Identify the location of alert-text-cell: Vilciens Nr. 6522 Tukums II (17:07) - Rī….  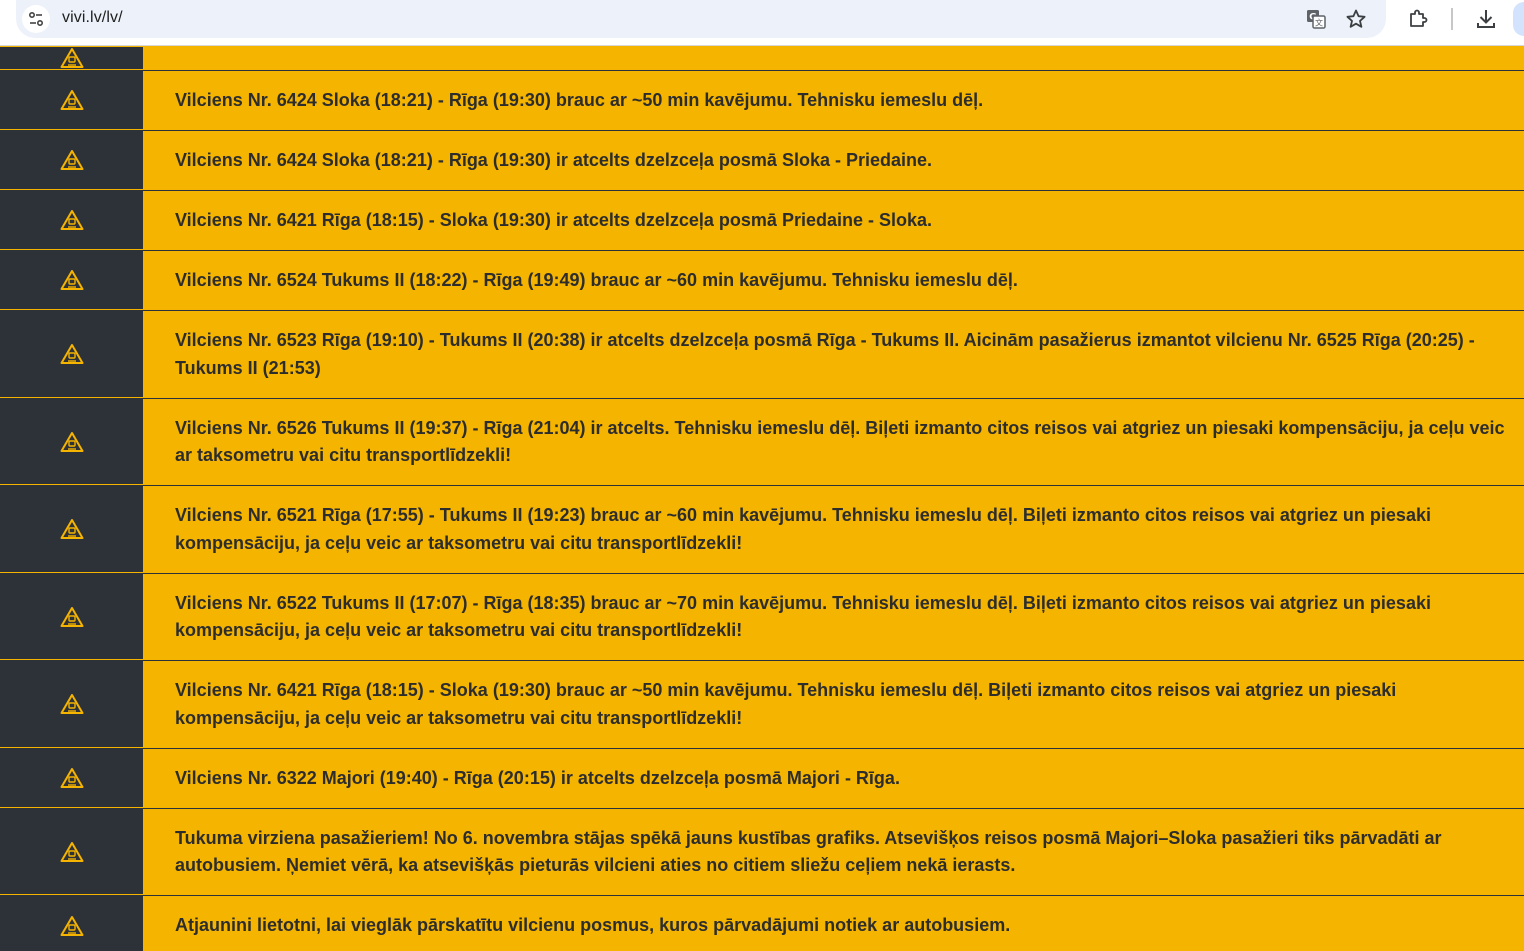
(833, 617).